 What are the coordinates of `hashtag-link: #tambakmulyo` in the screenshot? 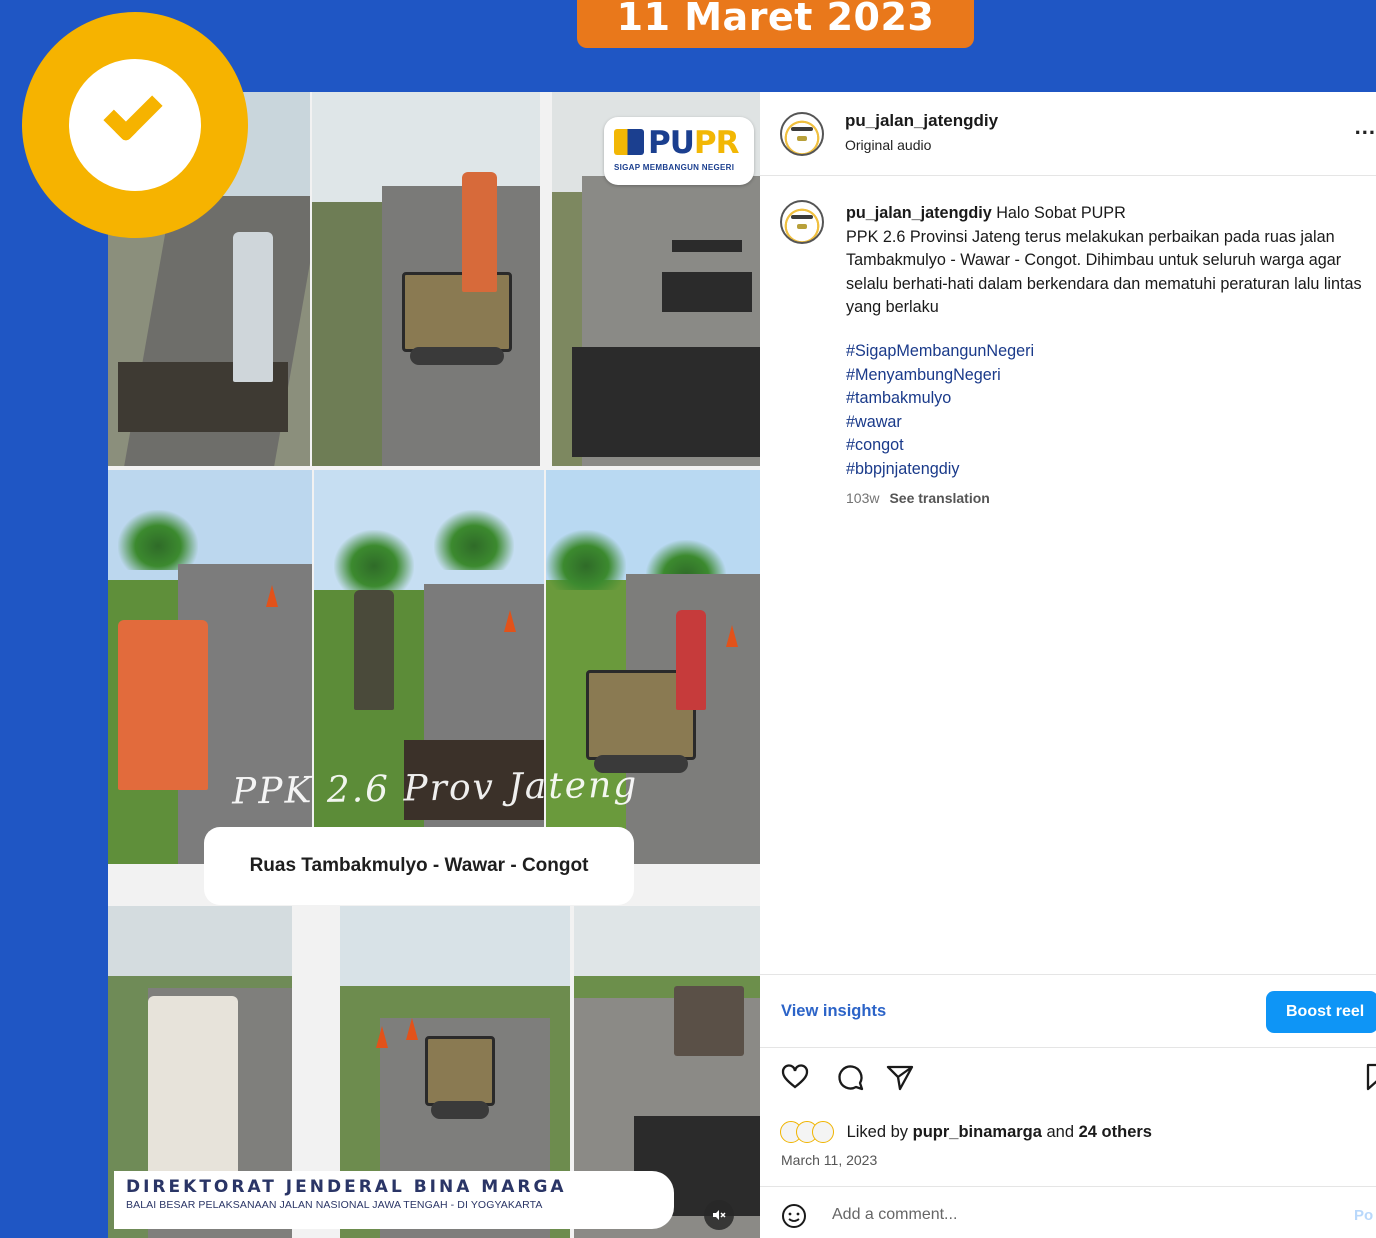 It's located at (940, 399).